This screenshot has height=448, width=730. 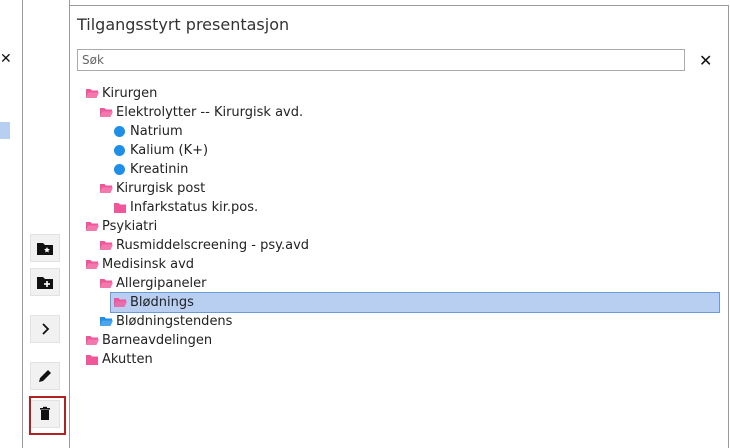 I want to click on tree-item: Infarkstatus kir.pos., so click(x=186, y=207).